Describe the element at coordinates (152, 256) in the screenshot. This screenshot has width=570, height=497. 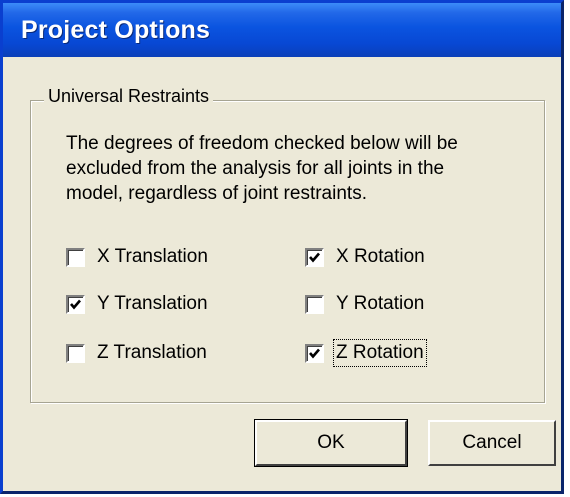
I see `checkbox-label: X Translation` at that location.